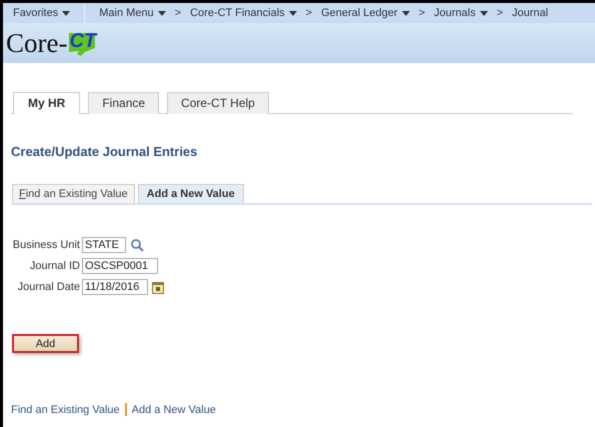 The image size is (595, 427). I want to click on field-label: Journal Date, so click(48, 287).